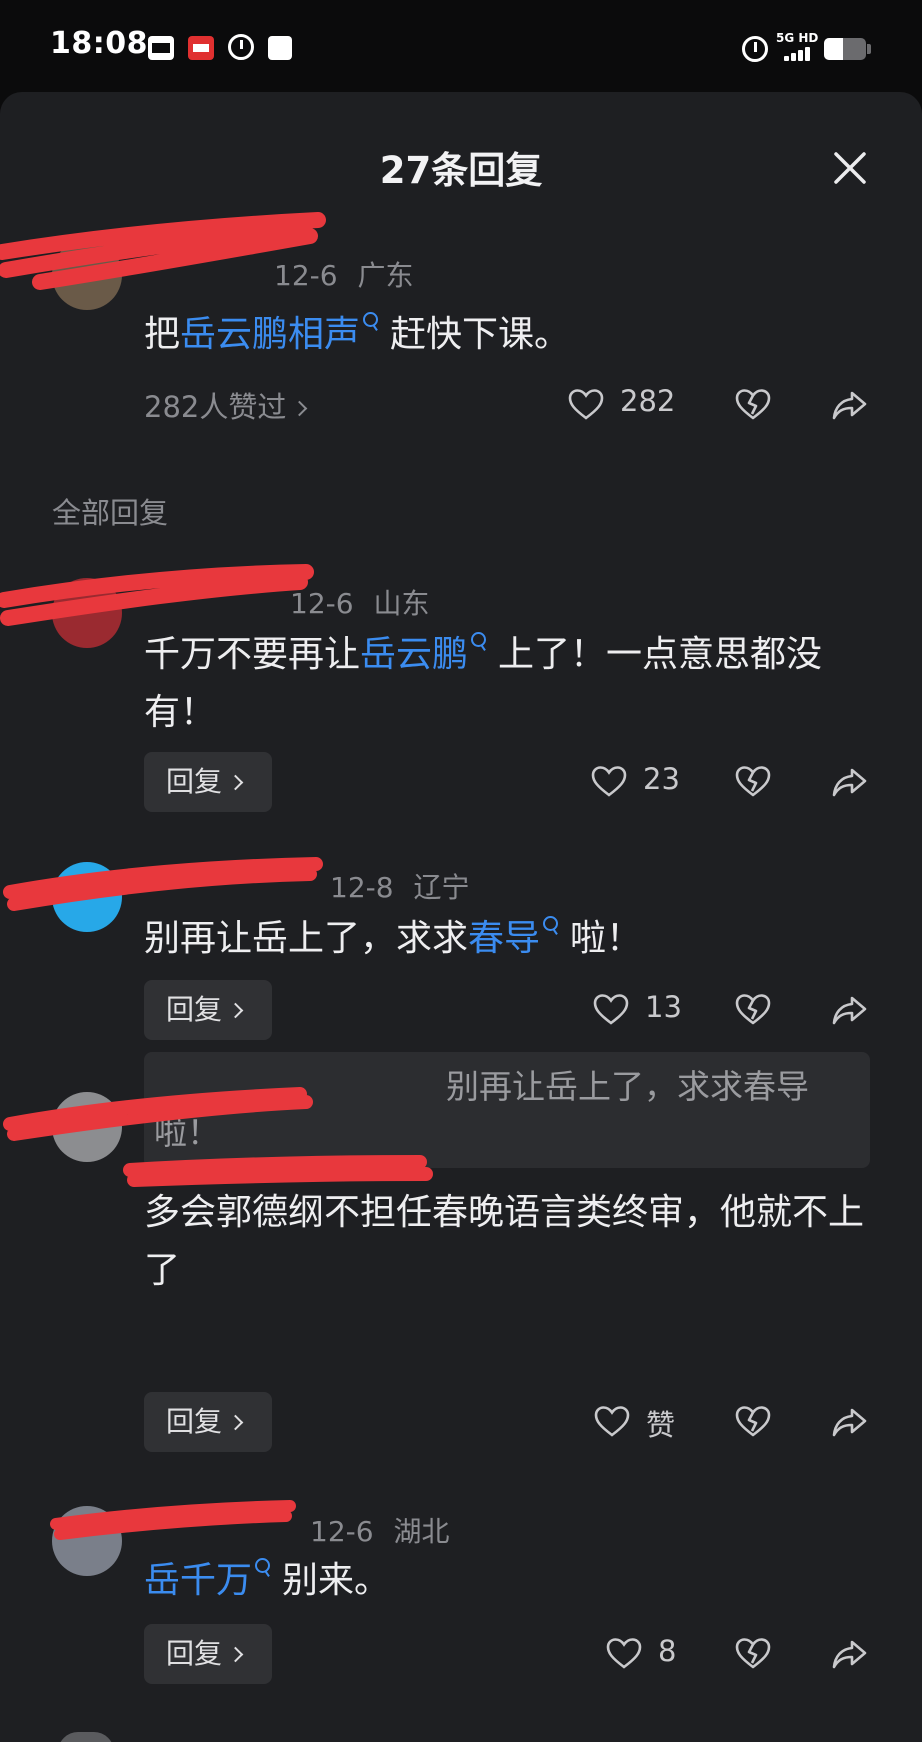  What do you see at coordinates (504, 684) in the screenshot?
I see `reply-text: 千万不要再让岳云鹏 上了！一点意思都没有！` at bounding box center [504, 684].